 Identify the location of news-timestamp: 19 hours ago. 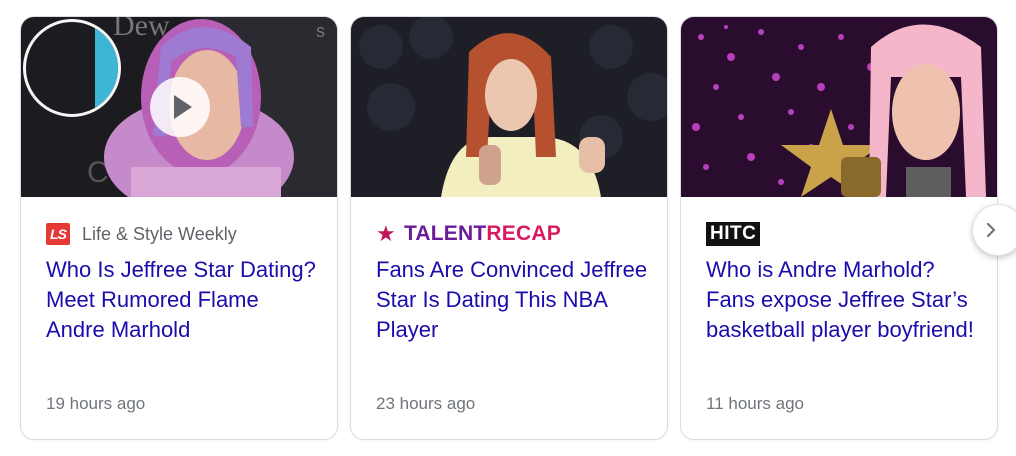
(96, 403).